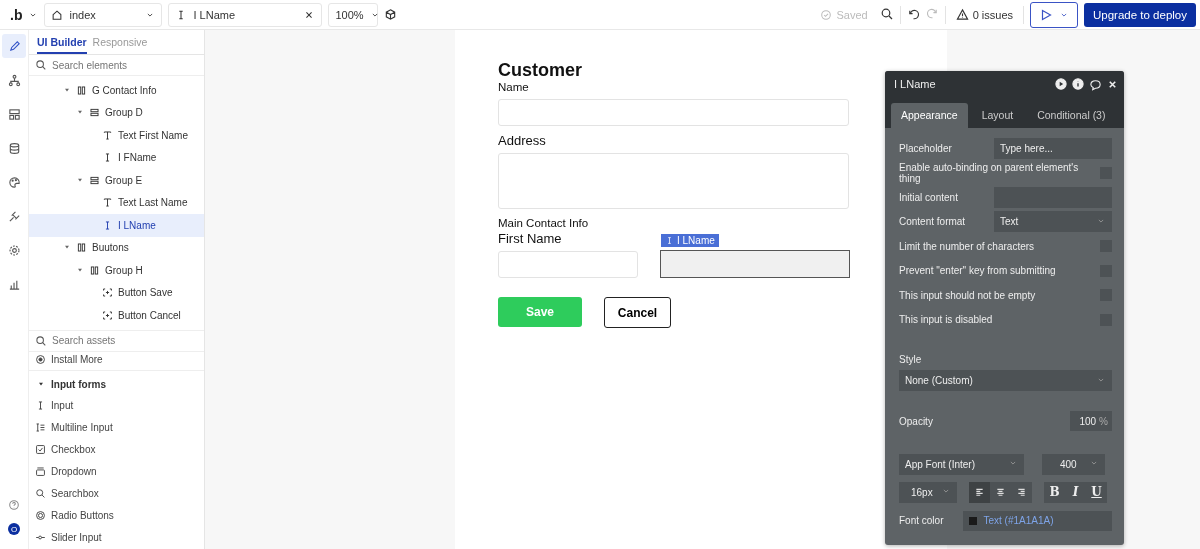 The height and width of the screenshot is (549, 1200). Describe the element at coordinates (116, 90) in the screenshot. I see `tree-item: G Contact Info` at that location.